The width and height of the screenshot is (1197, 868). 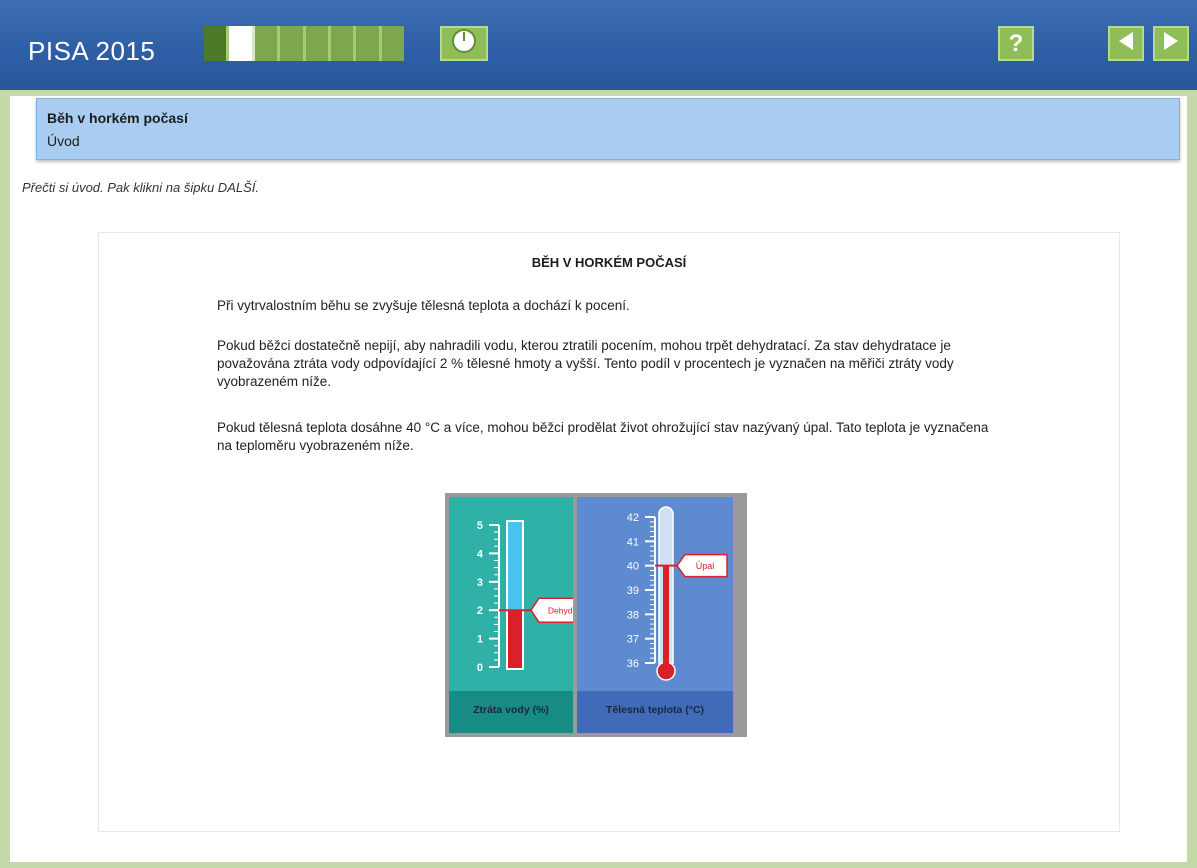 I want to click on arrow-right-icon, so click(x=1171, y=43).